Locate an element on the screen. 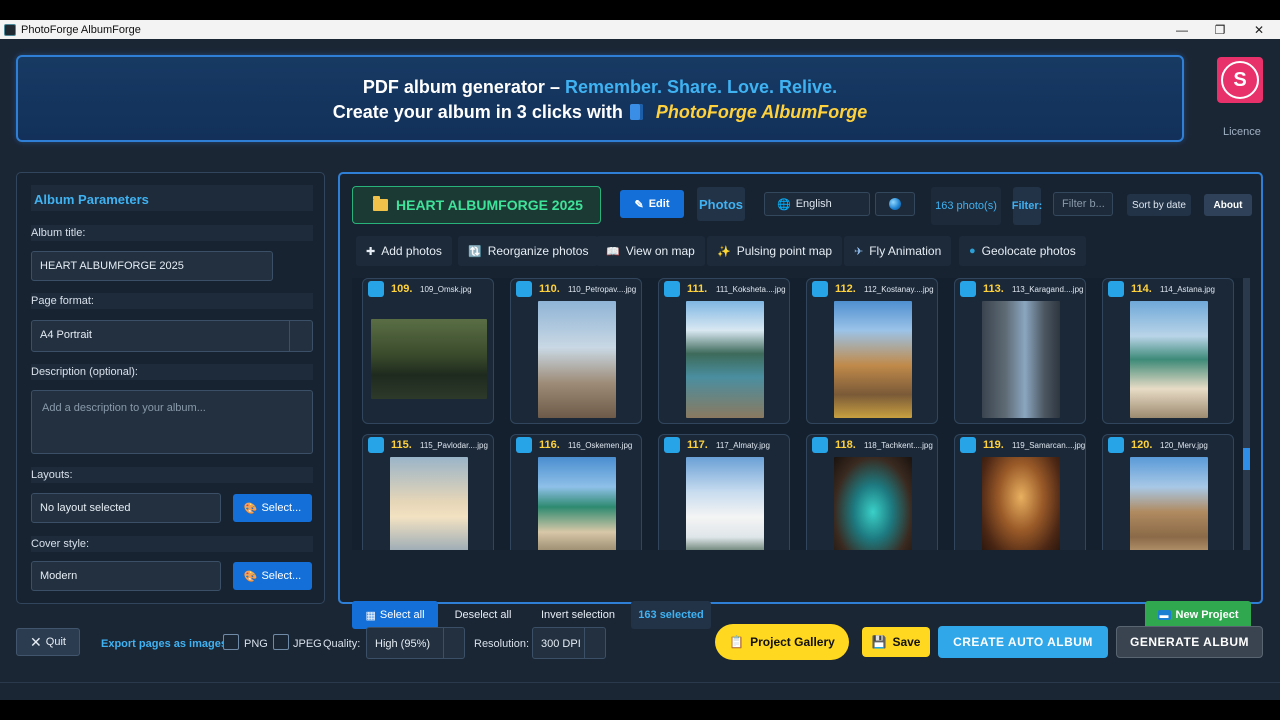  earth-icon is located at coordinates (895, 204).